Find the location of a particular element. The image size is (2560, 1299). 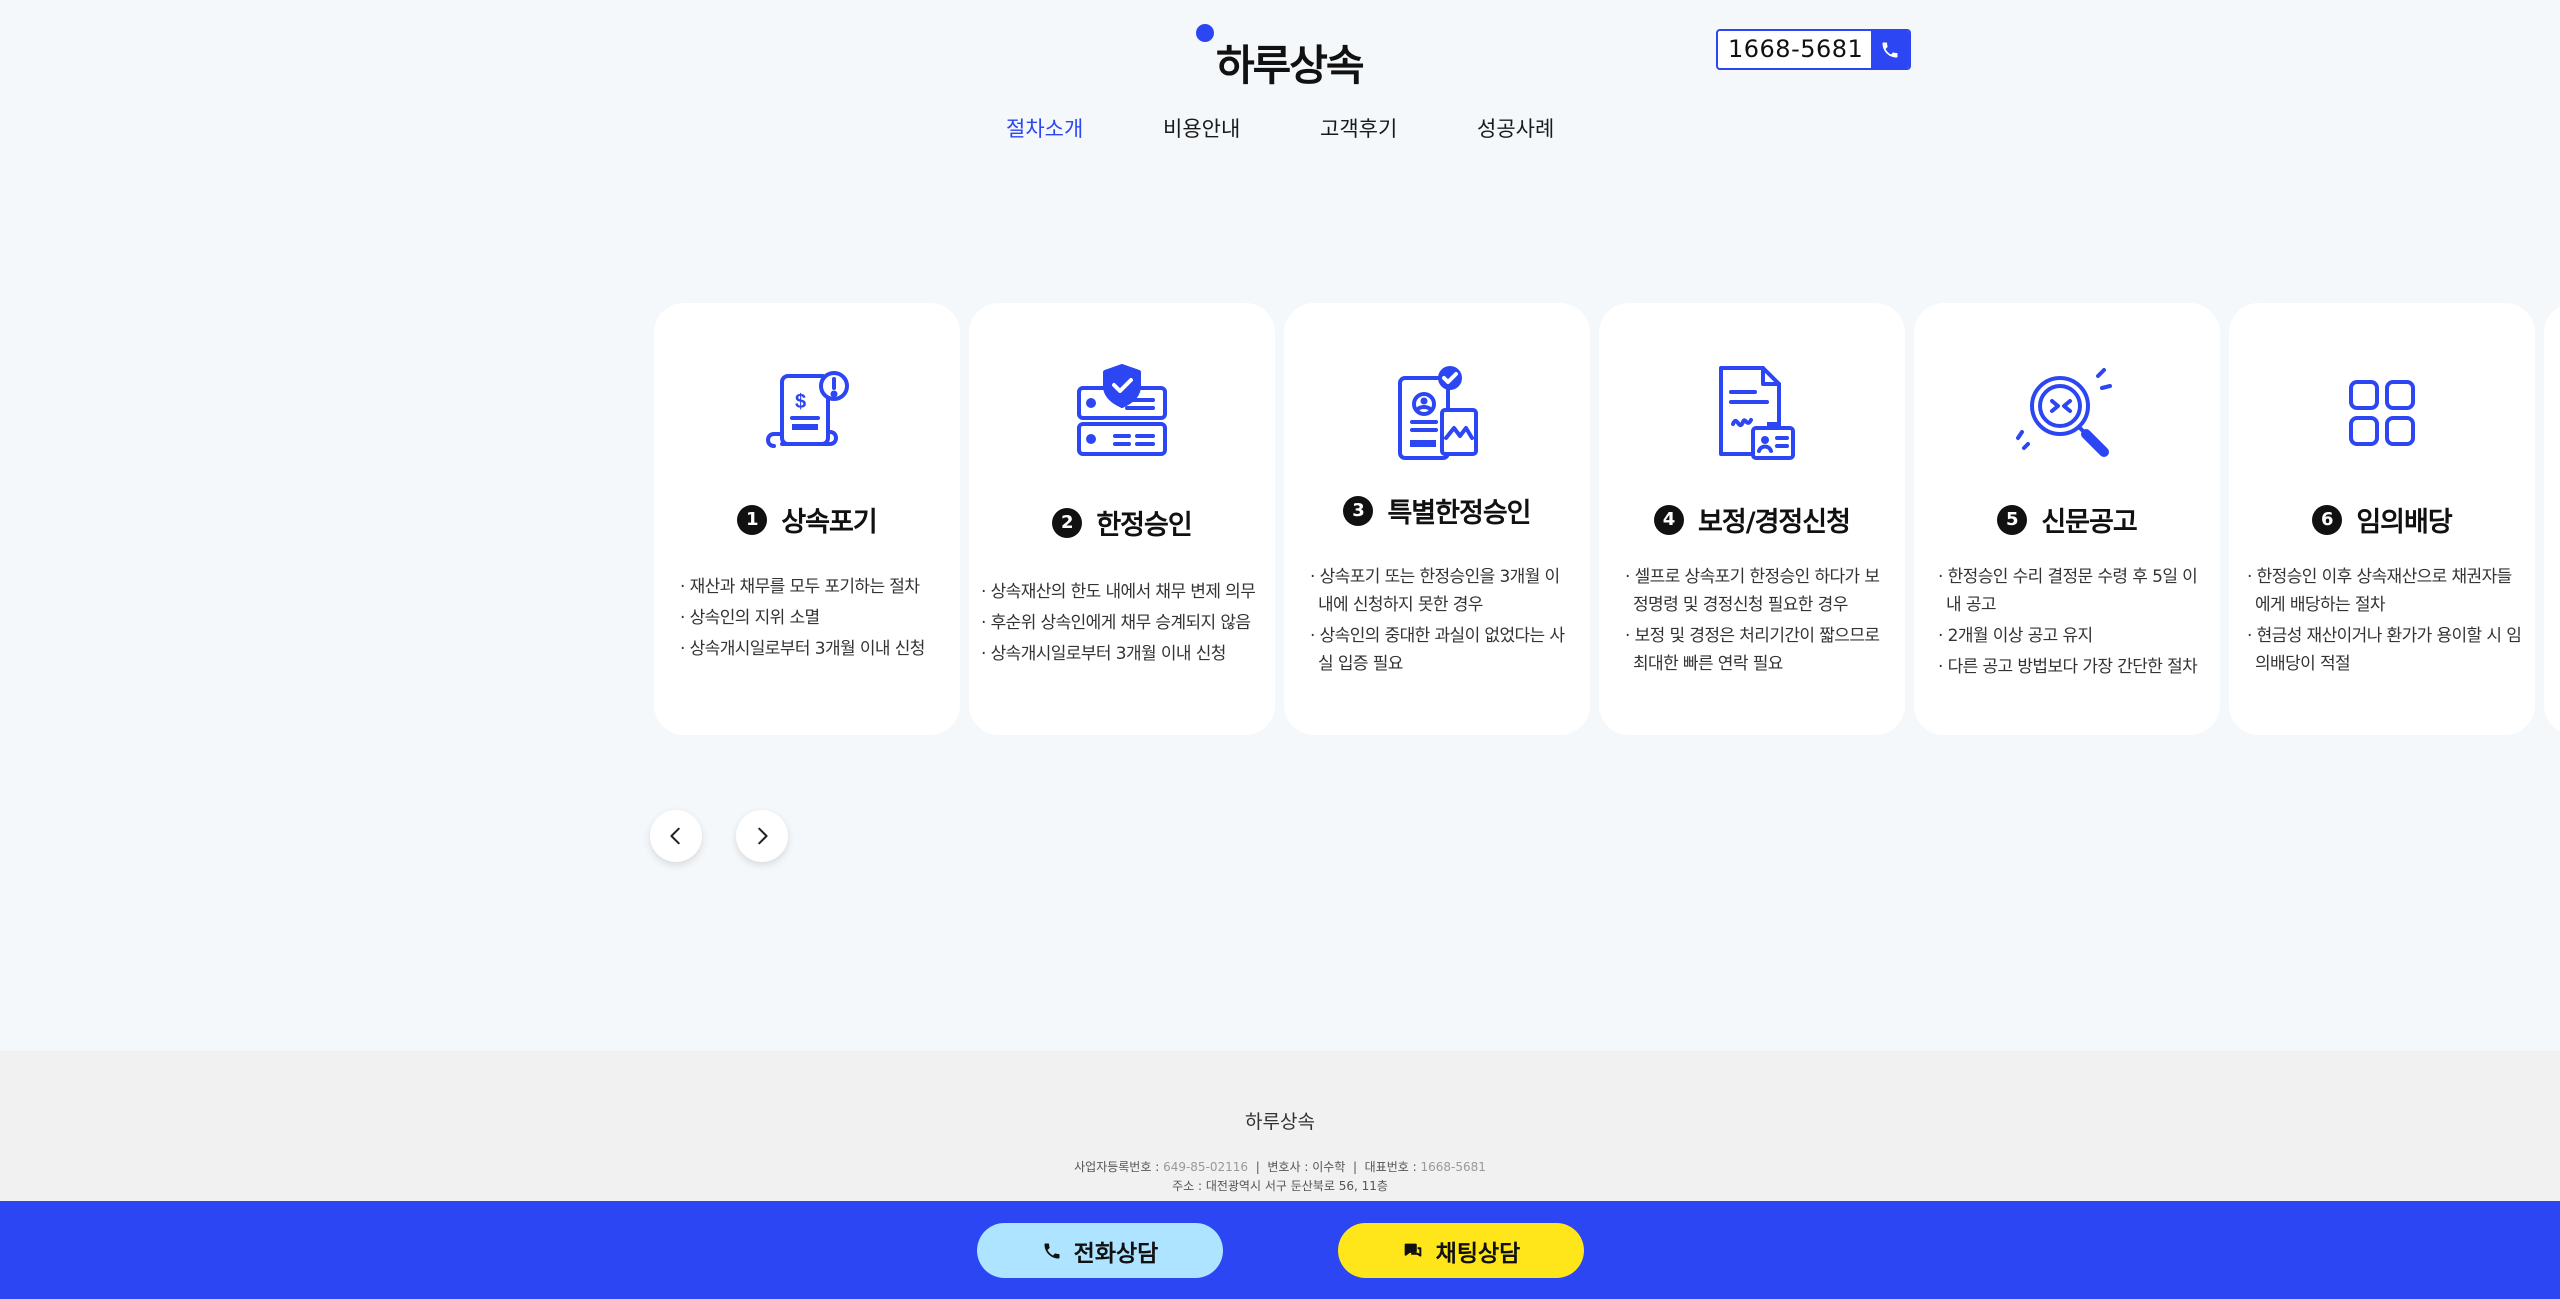

step-title: 3 특별한정승인 is located at coordinates (1437, 510).